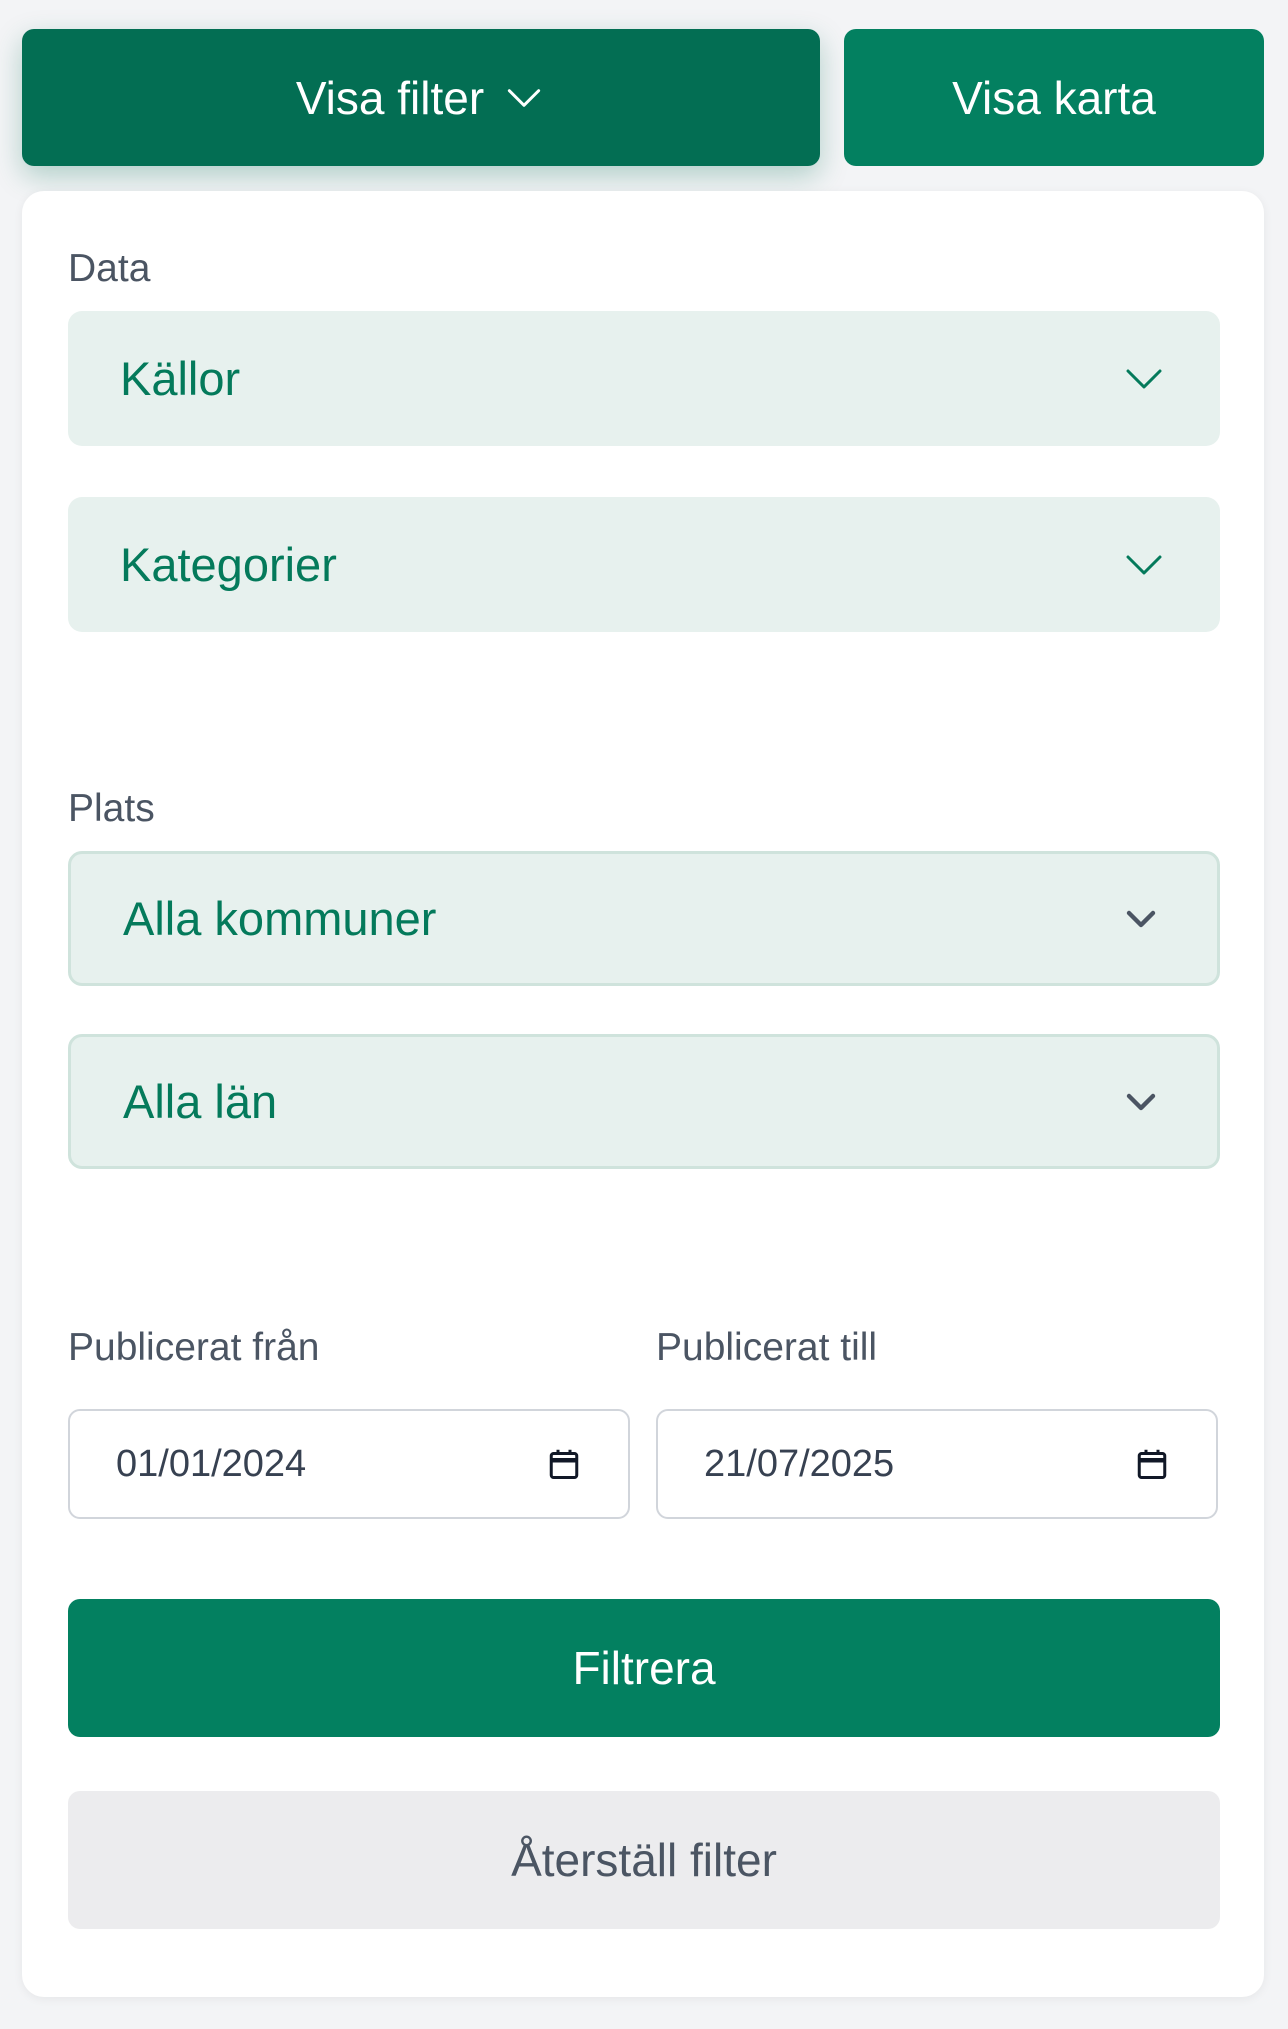 The height and width of the screenshot is (2029, 1288). I want to click on municipality-select-label: Alla kommuner, so click(280, 918).